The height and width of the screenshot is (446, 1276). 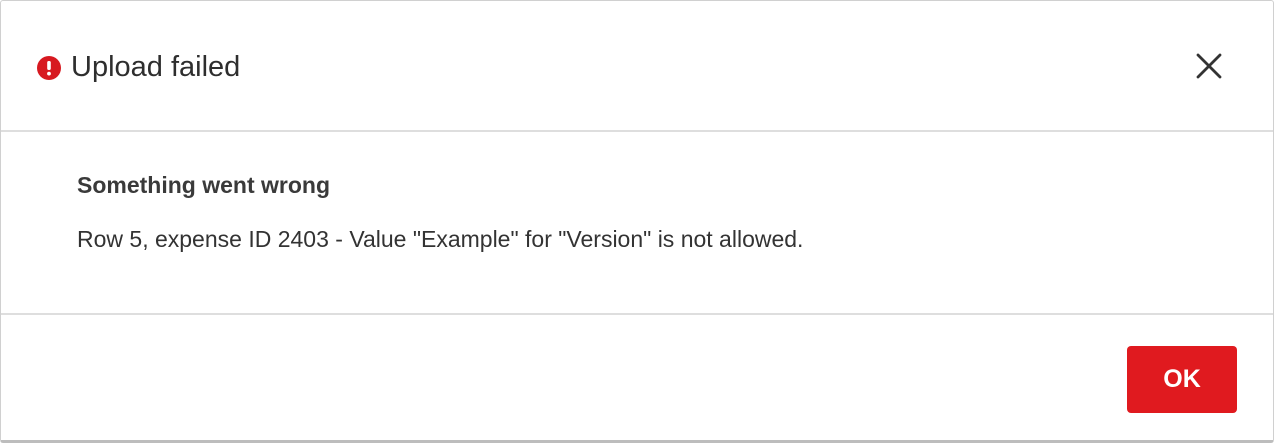 What do you see at coordinates (49, 68) in the screenshot?
I see `error-icon` at bounding box center [49, 68].